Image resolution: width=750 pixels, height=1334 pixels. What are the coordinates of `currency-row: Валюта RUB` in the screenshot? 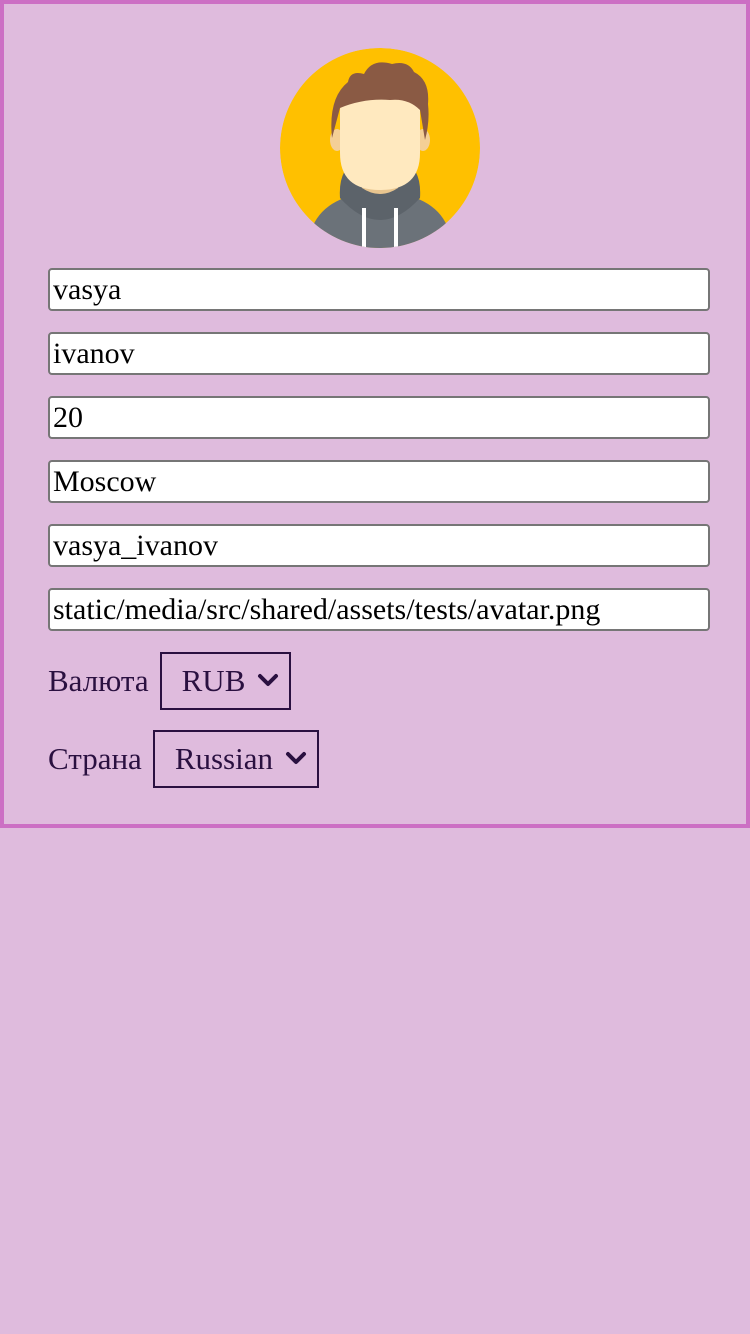 It's located at (170, 681).